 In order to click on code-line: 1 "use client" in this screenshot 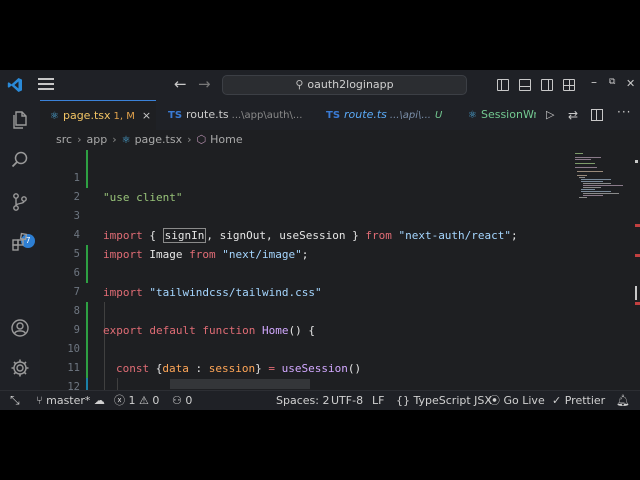, I will do `click(305, 177)`.